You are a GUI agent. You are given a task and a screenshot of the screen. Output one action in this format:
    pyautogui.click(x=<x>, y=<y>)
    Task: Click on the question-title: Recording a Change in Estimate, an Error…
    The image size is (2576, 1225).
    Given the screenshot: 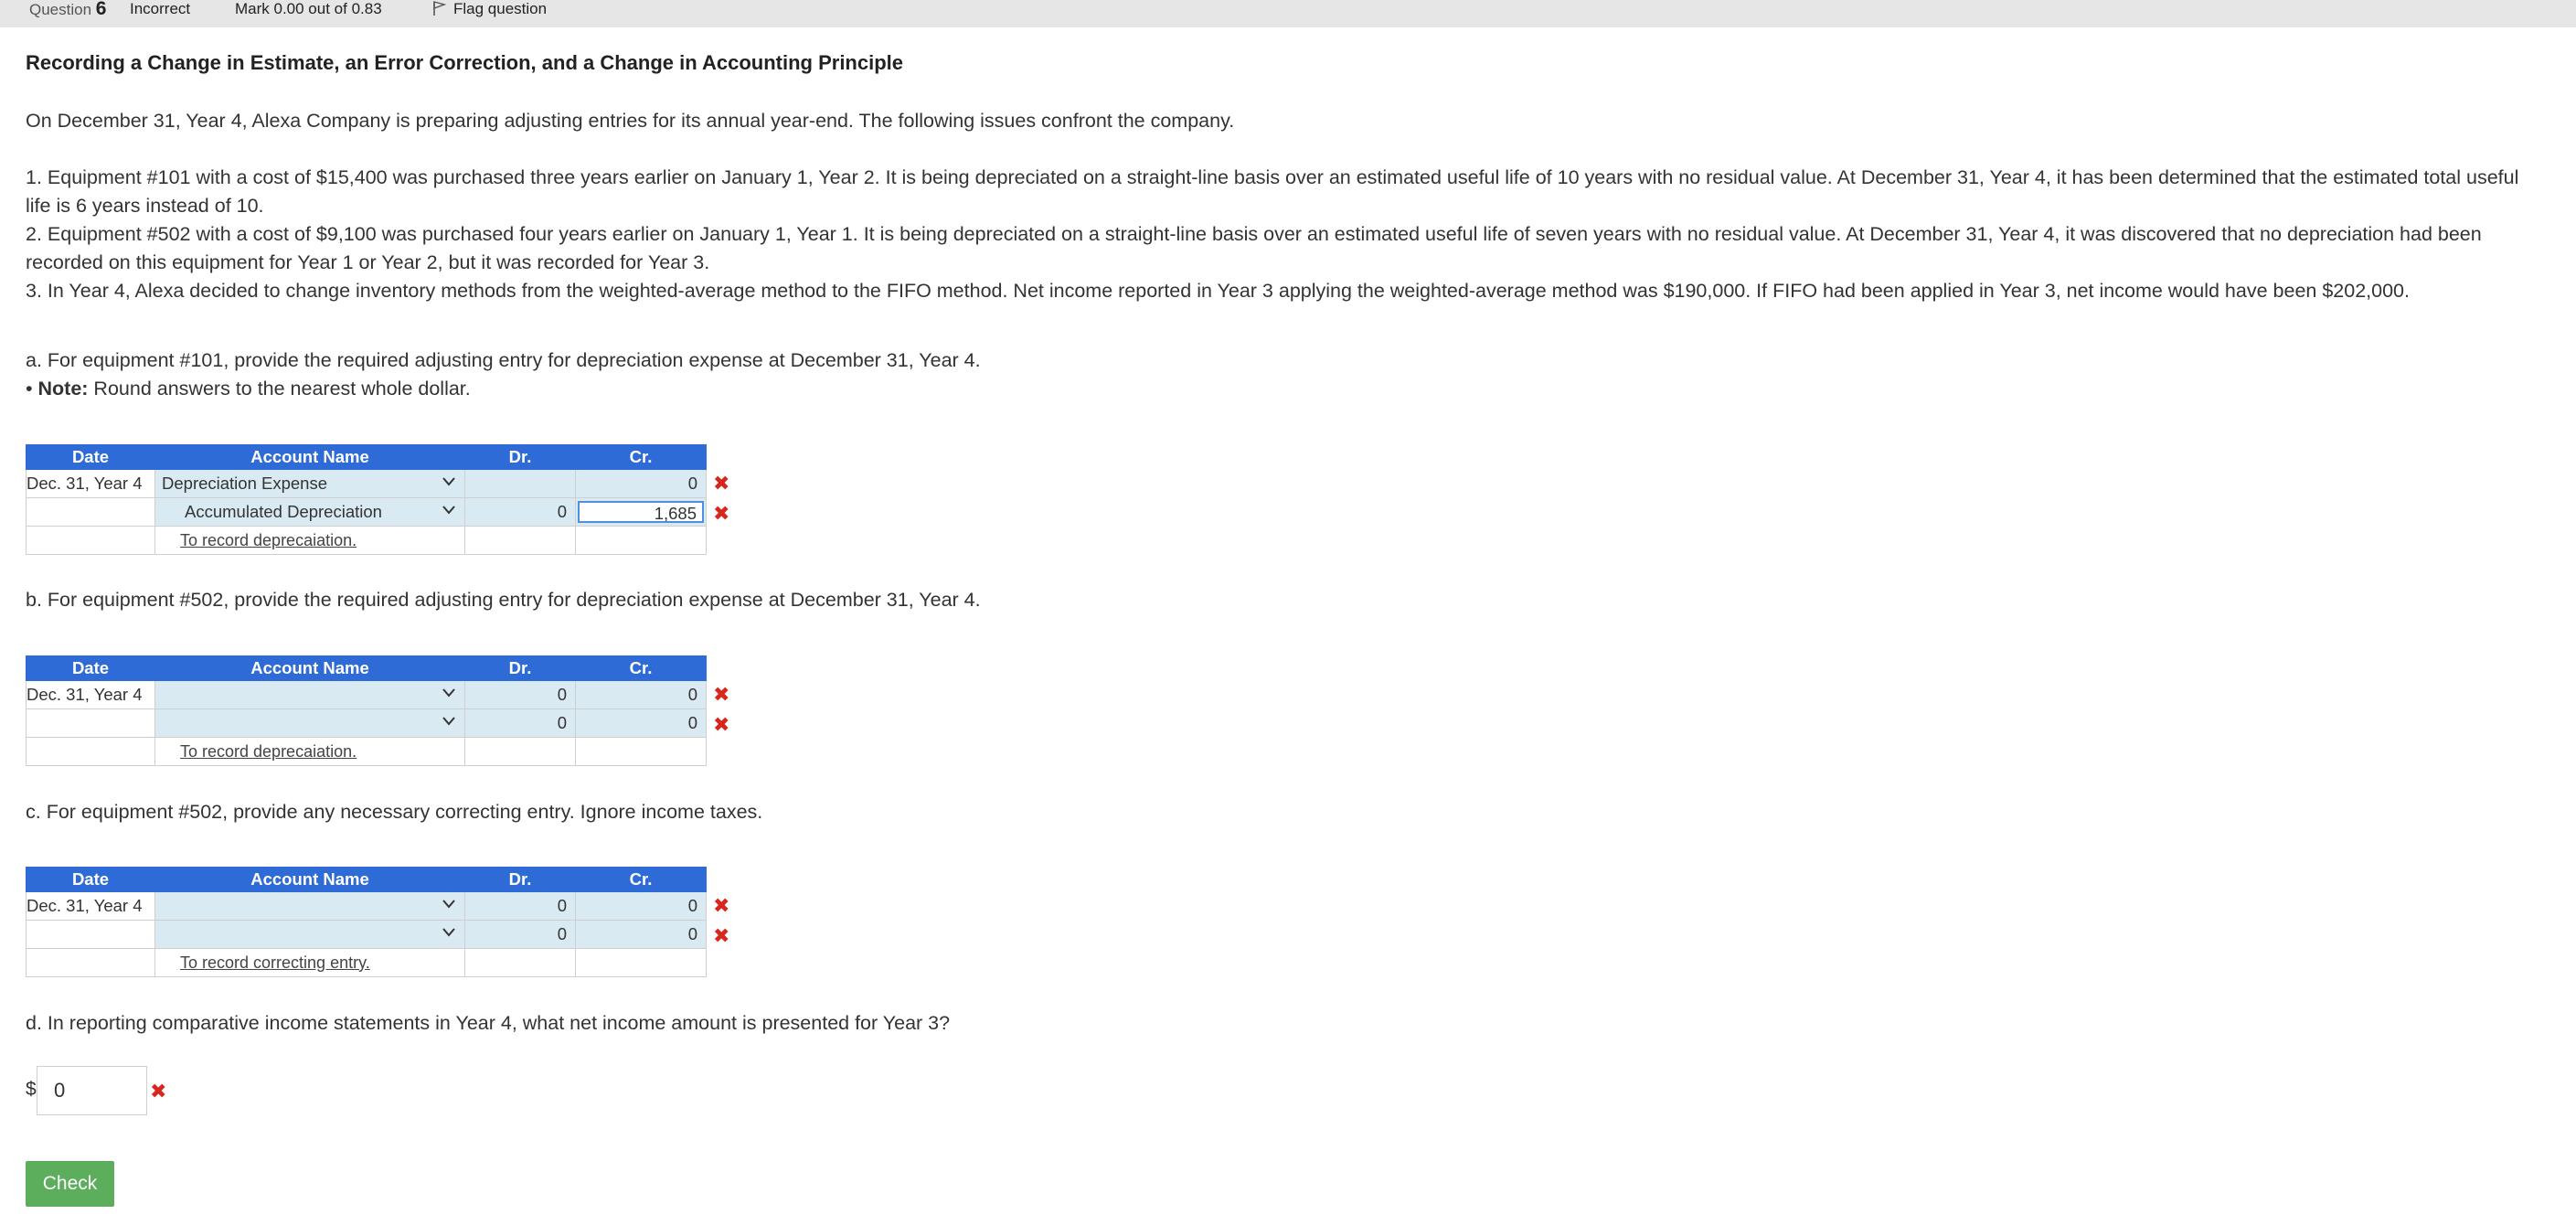 What is the action you would take?
    pyautogui.click(x=465, y=63)
    